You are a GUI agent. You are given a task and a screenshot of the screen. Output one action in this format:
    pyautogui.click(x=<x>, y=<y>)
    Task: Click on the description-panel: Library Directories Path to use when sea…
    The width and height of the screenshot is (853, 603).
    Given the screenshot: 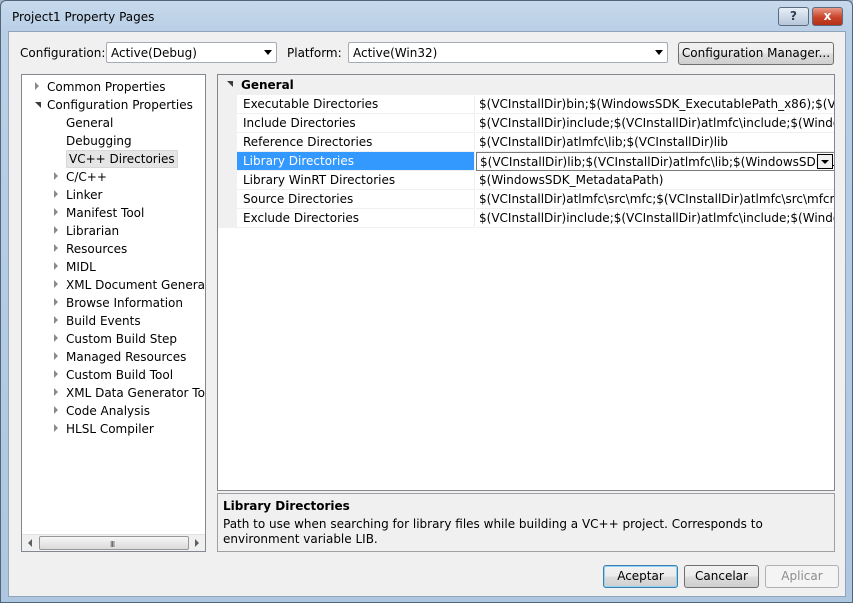 What is the action you would take?
    pyautogui.click(x=526, y=522)
    